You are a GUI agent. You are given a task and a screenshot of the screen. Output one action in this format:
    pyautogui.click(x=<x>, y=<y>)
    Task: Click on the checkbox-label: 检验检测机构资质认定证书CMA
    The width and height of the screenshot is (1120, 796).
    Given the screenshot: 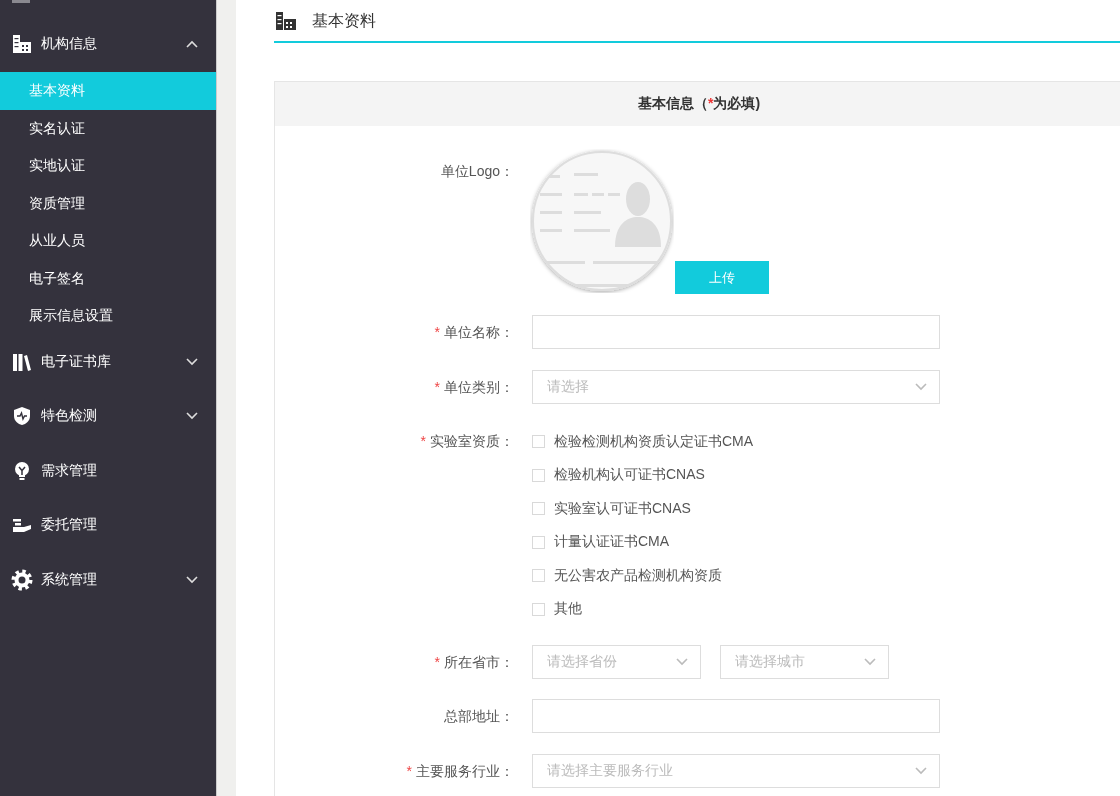 What is the action you would take?
    pyautogui.click(x=654, y=441)
    